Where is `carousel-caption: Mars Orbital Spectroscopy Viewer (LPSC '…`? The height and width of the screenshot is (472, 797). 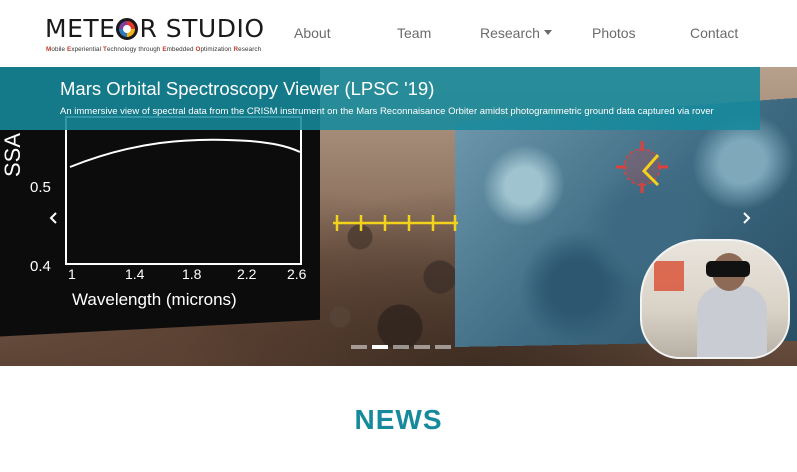
carousel-caption: Mars Orbital Spectroscopy Viewer (LPSC '… is located at coordinates (380, 98).